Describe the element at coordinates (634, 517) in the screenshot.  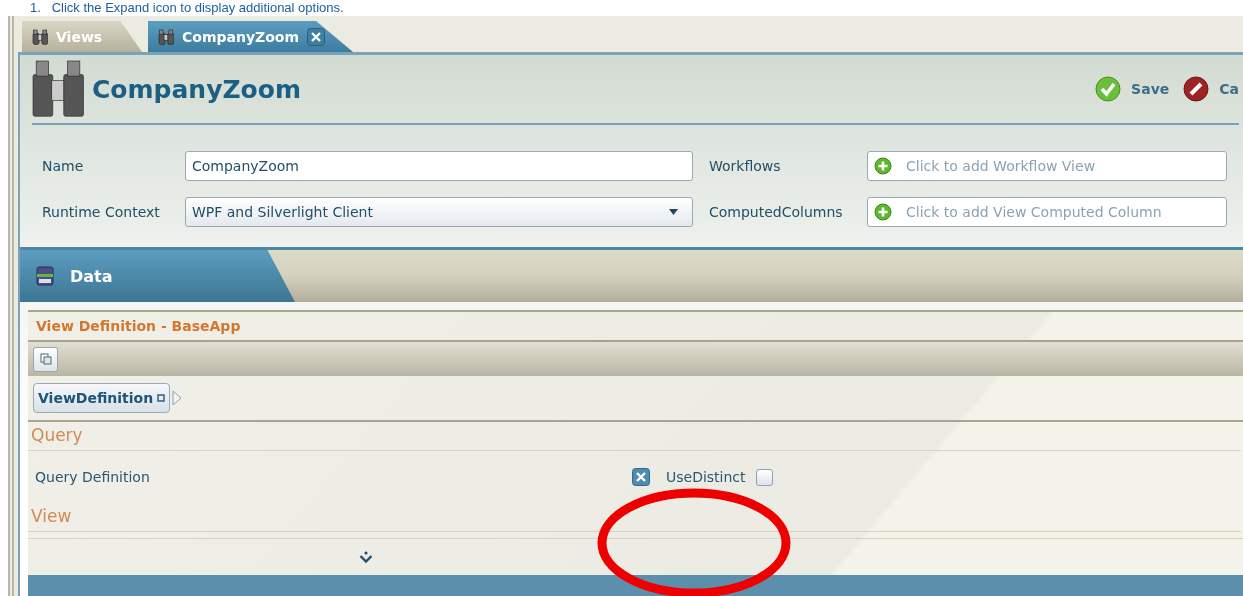
I see `group-heading: View` at that location.